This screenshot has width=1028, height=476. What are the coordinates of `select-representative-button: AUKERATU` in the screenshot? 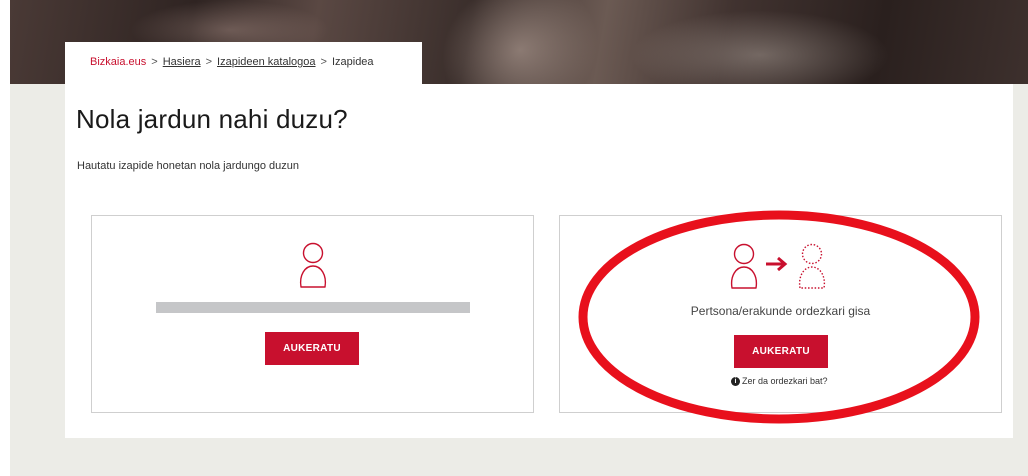 It's located at (781, 351).